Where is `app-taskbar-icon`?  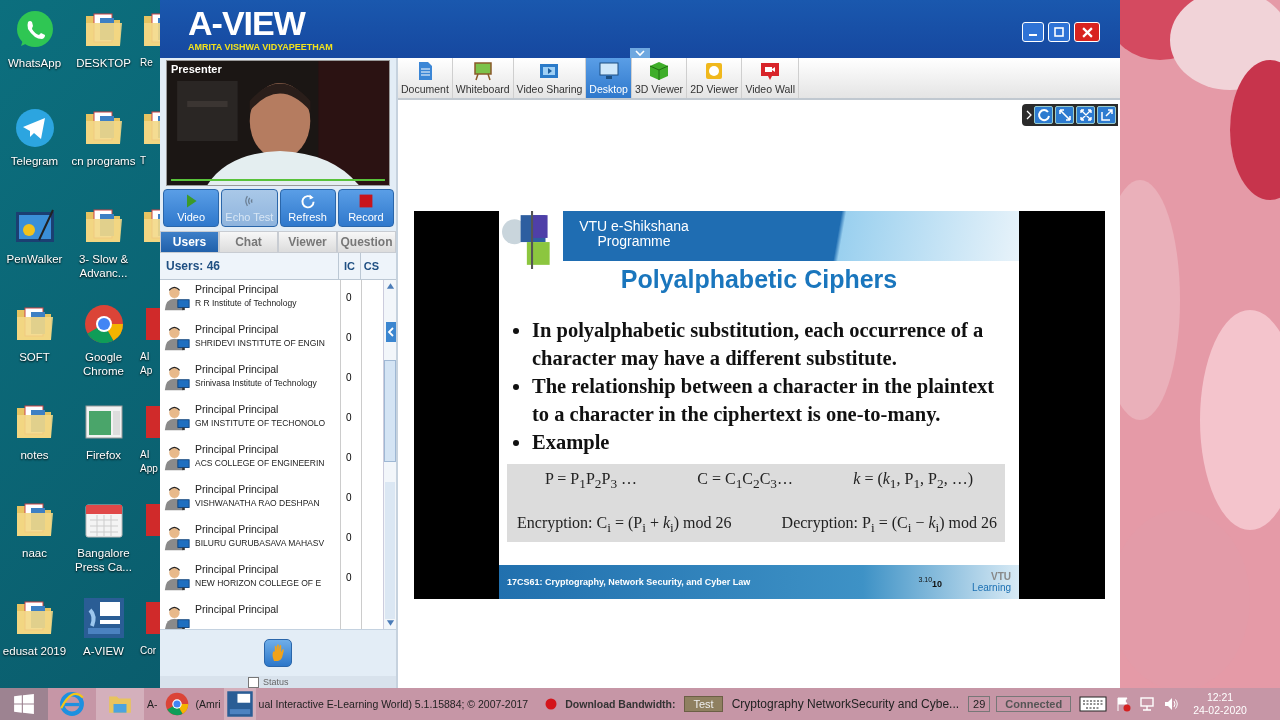
app-taskbar-icon is located at coordinates (239, 704).